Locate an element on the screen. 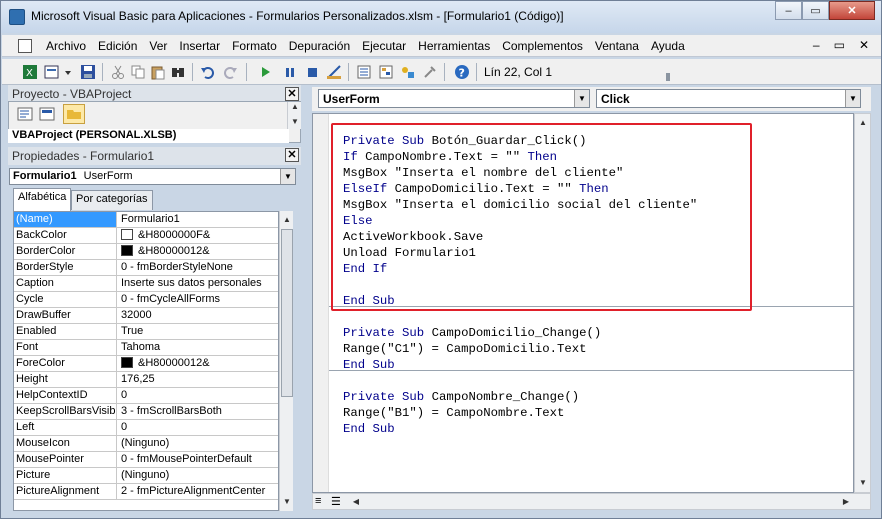  property-row: BorderStyle 0 - fmBorderStyleNone is located at coordinates (146, 268).